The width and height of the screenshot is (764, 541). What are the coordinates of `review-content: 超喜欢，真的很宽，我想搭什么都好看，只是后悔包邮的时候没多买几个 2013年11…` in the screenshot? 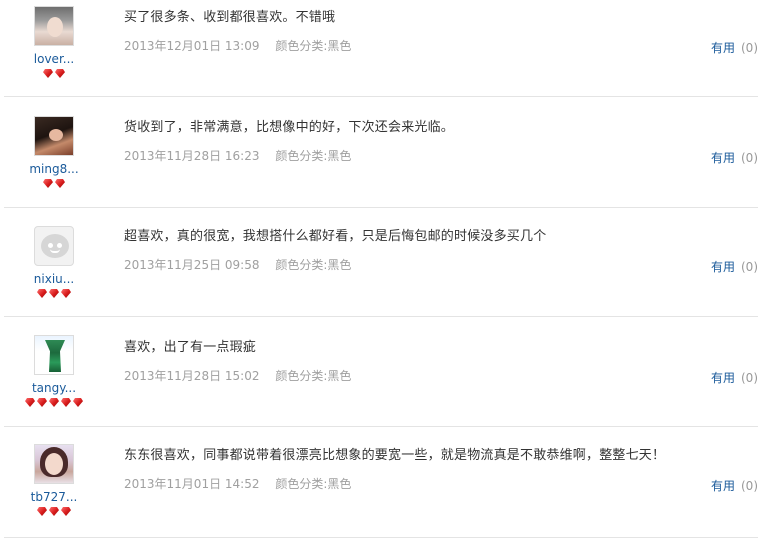 It's located at (436, 250).